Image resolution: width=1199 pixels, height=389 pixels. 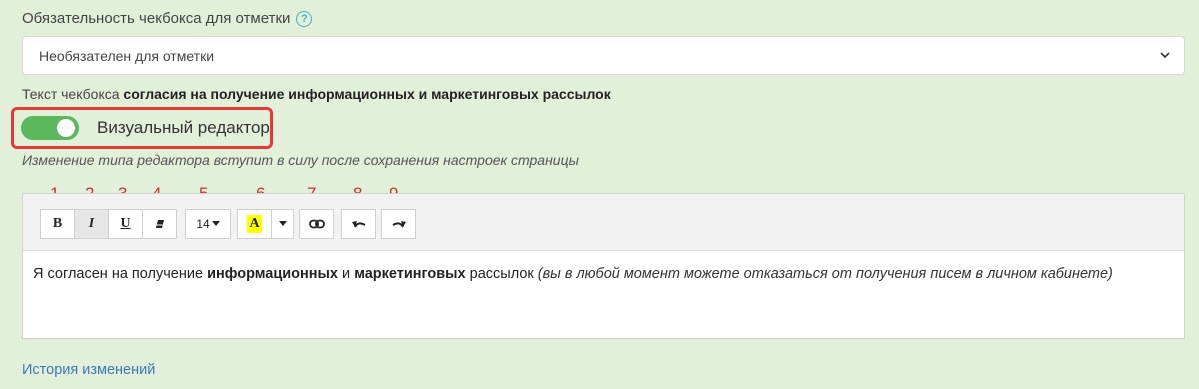 I want to click on content-text: Я согласен на получение, so click(x=120, y=274).